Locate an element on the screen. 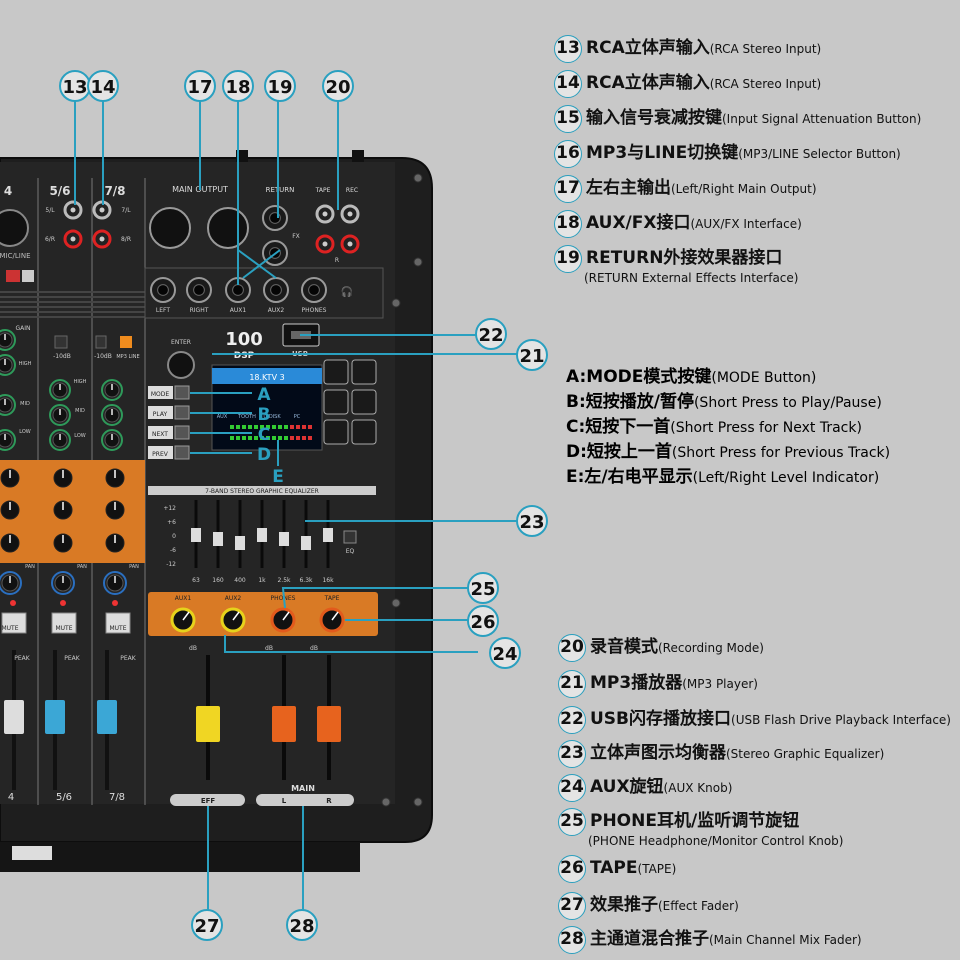 The image size is (960, 960). master-knob-label: TAPE is located at coordinates (332, 598).